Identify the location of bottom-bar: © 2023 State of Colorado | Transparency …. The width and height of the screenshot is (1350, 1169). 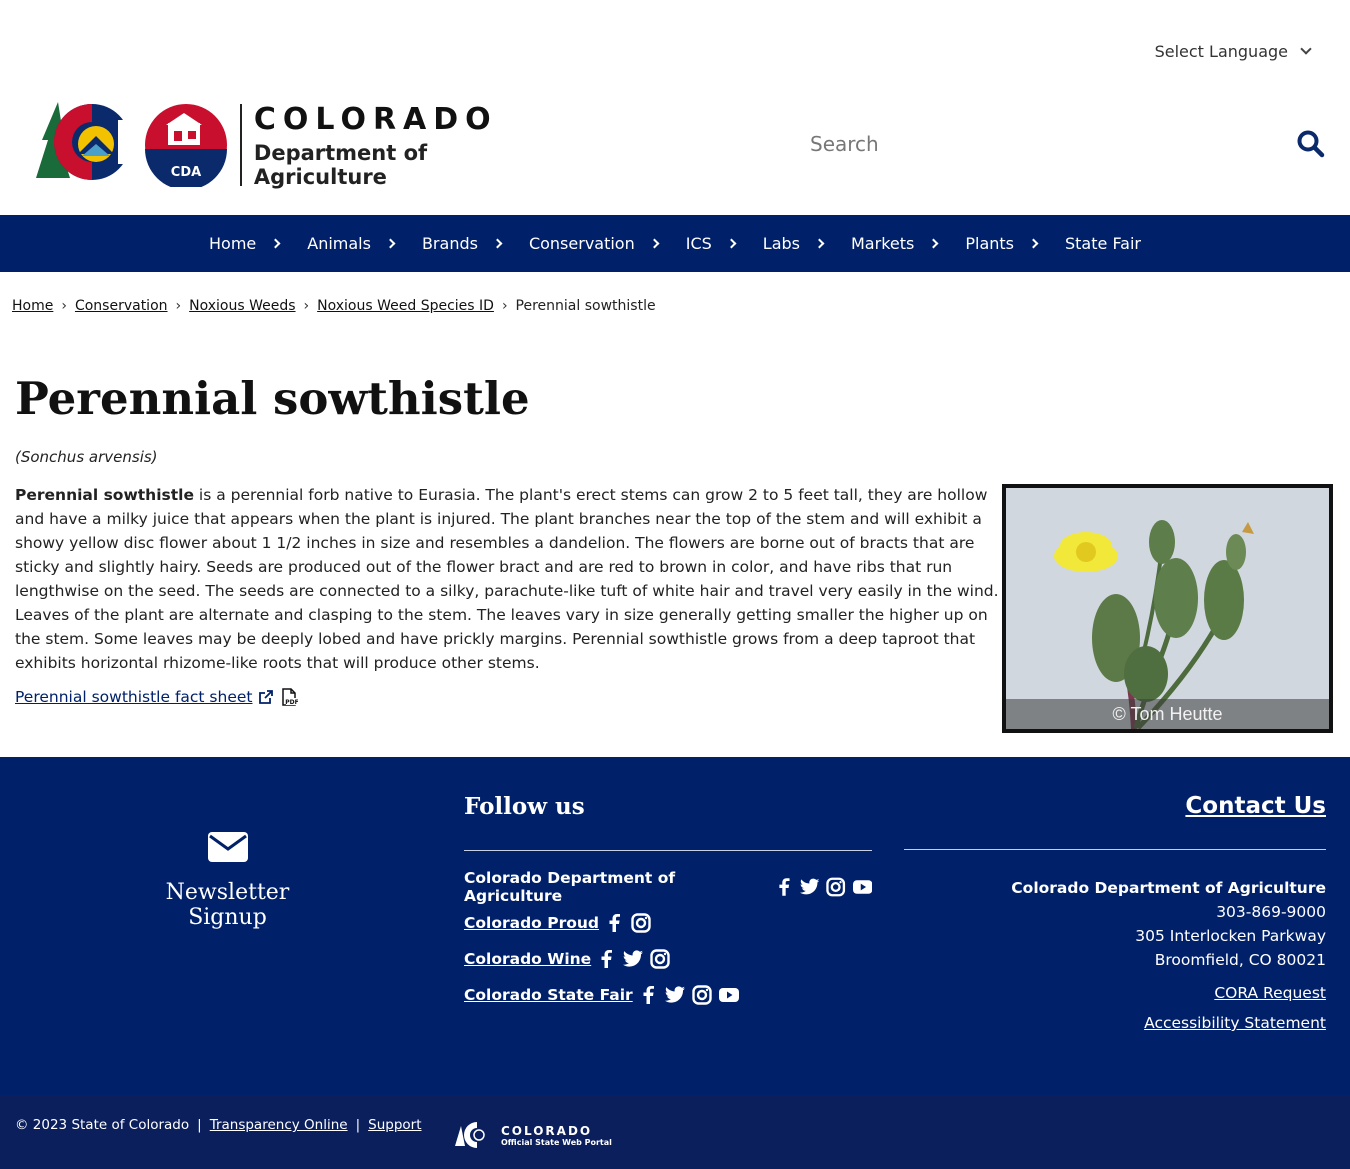
(675, 1132).